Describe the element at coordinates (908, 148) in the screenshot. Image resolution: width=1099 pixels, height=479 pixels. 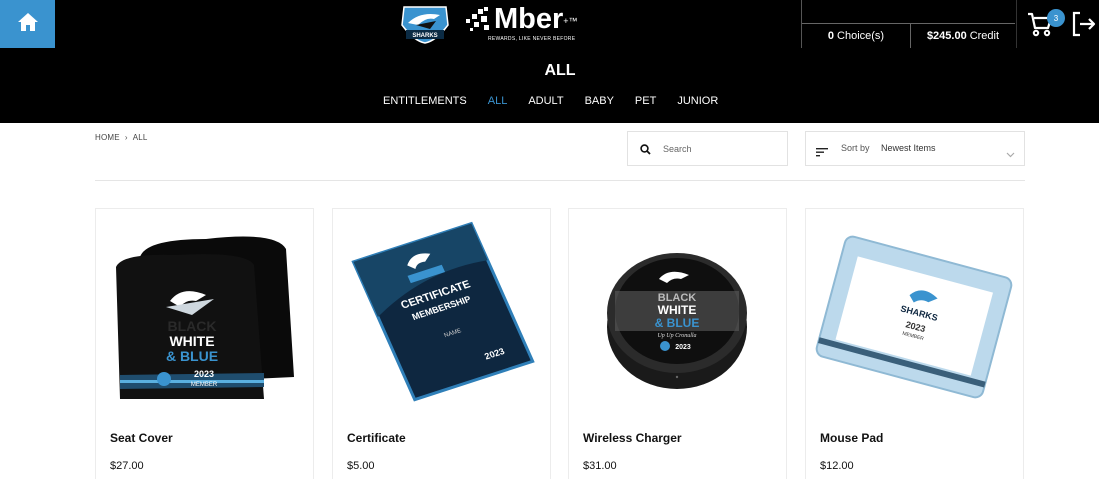
I see `sort-selected-value: Newest Items` at that location.